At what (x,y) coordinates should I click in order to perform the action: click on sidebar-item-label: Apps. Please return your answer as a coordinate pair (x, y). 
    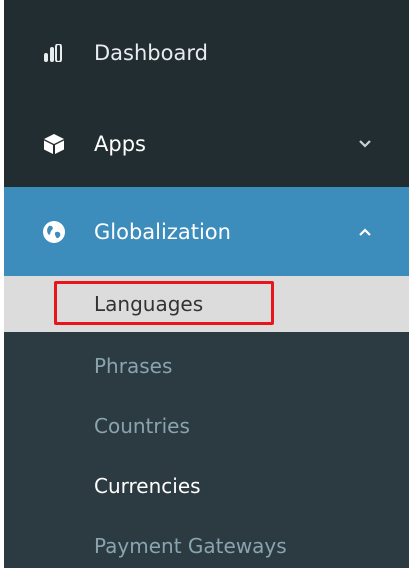
    Looking at the image, I should click on (120, 144).